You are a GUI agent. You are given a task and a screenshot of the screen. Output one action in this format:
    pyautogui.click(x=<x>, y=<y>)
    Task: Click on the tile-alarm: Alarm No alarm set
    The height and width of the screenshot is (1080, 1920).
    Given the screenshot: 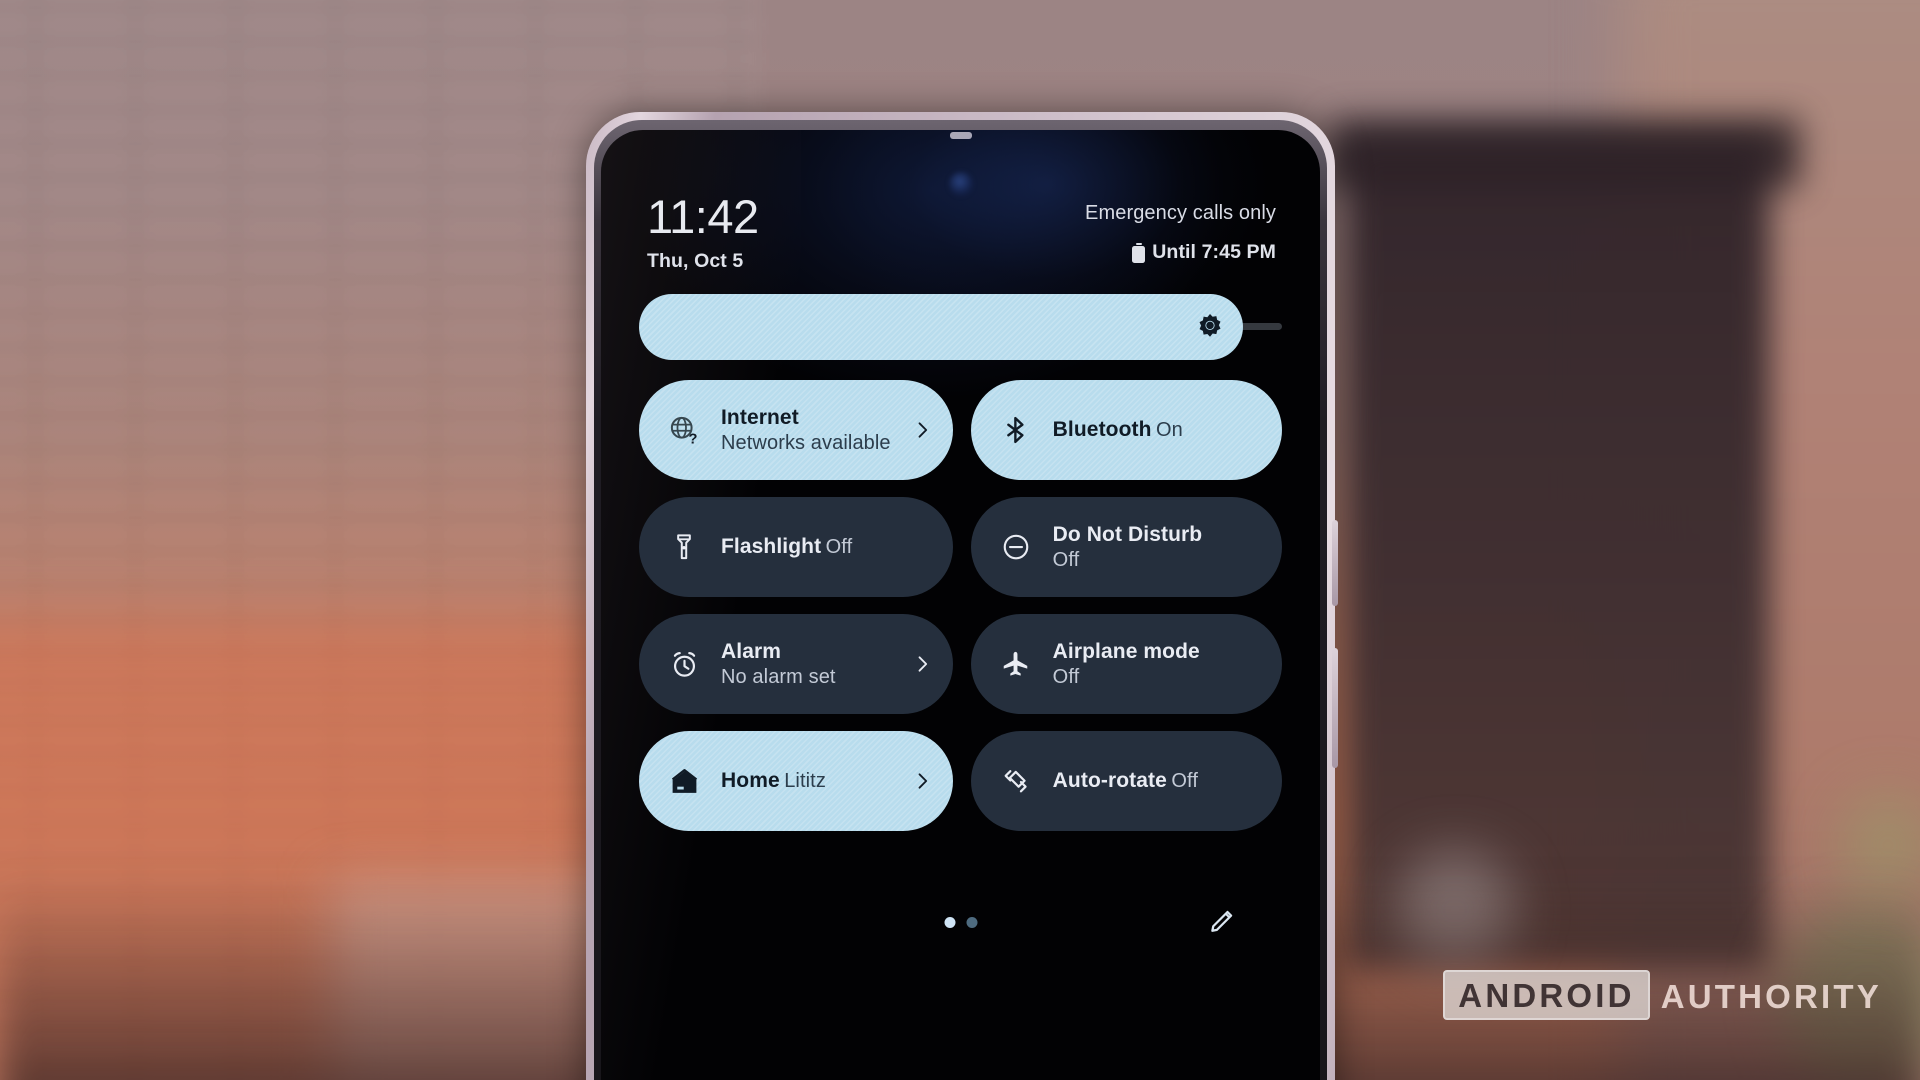 What is the action you would take?
    pyautogui.click(x=796, y=664)
    